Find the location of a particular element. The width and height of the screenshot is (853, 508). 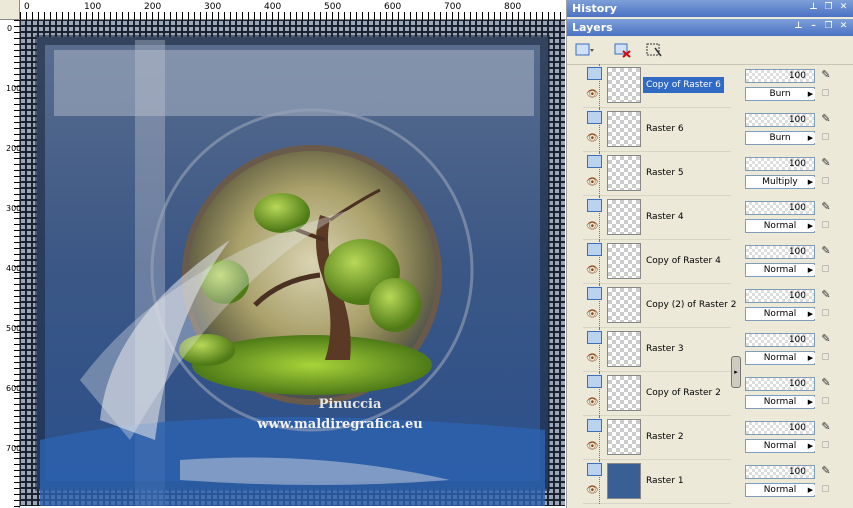

layer-cell: 👁 Copy of Raster 6 is located at coordinates (657, 86).